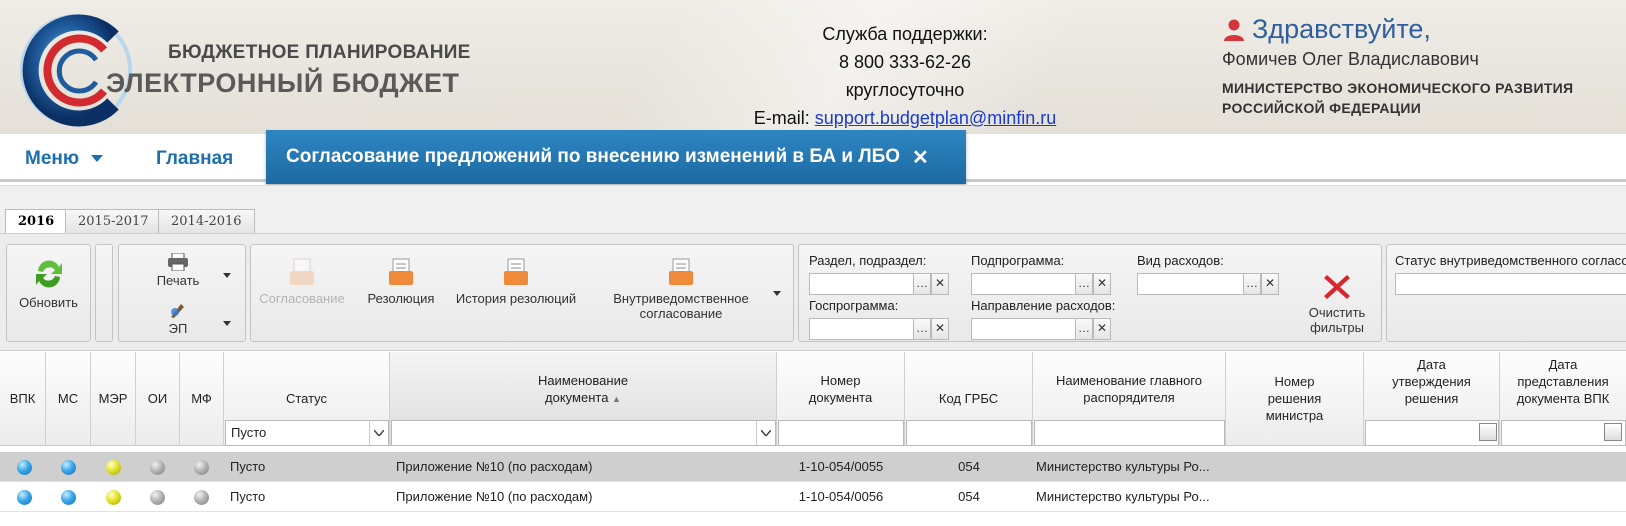 The height and width of the screenshot is (526, 1626). Describe the element at coordinates (157, 497) in the screenshot. I see `oi-status-indicator-icon` at that location.